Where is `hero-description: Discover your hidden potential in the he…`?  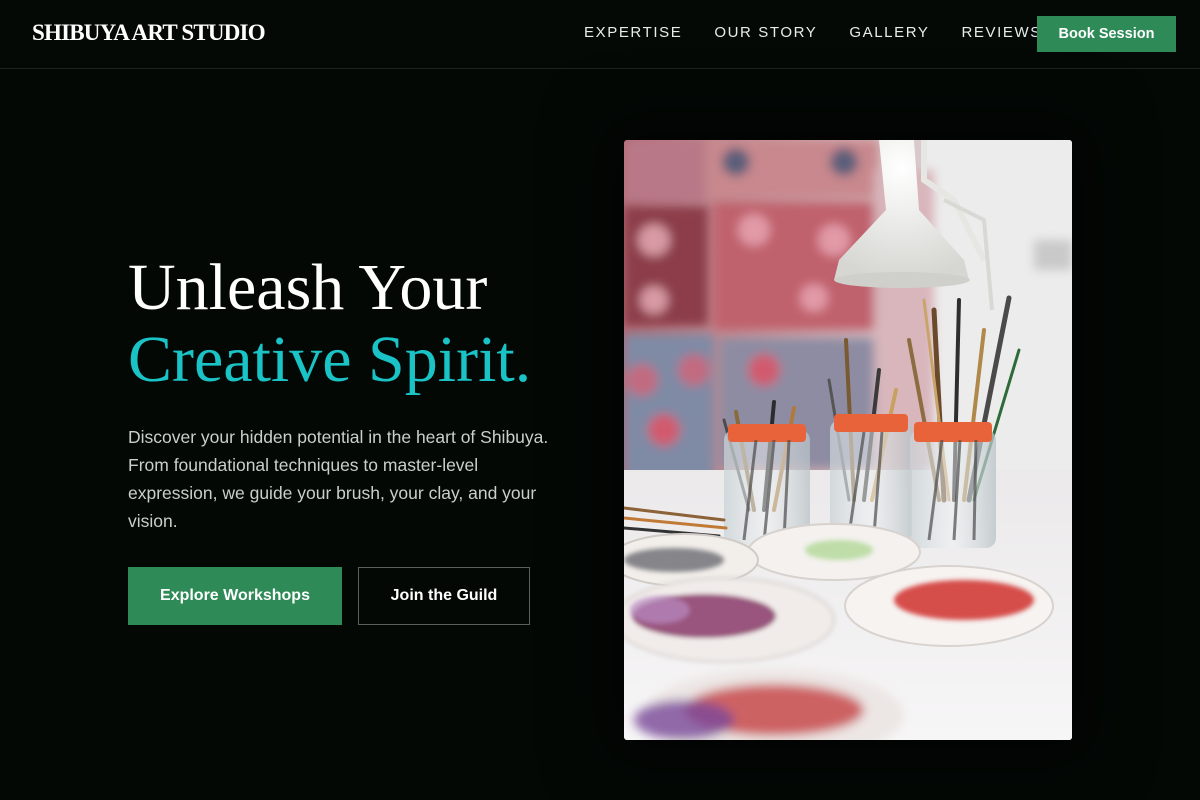
hero-description: Discover your hidden potential in the he… is located at coordinates (338, 479).